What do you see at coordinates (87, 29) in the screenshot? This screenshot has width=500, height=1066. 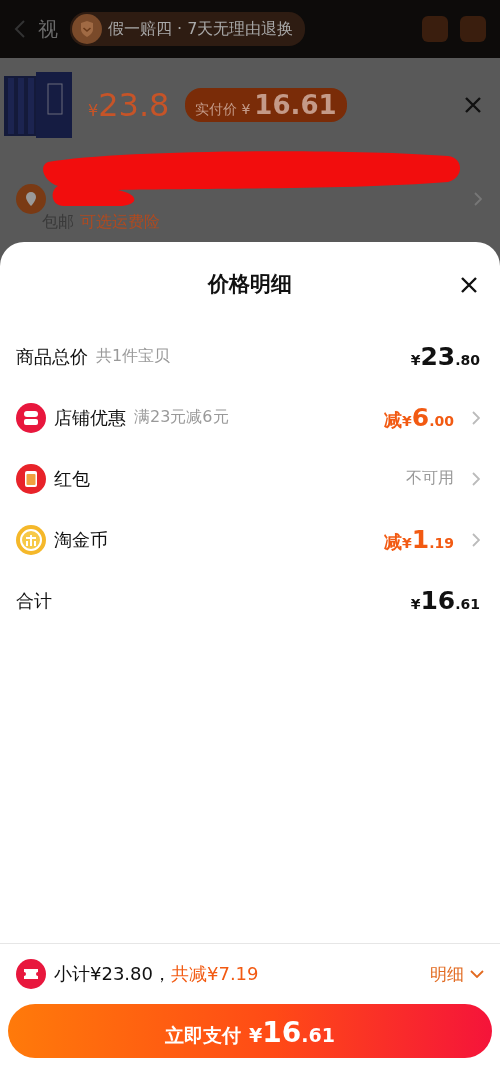 I see `shield-icon` at bounding box center [87, 29].